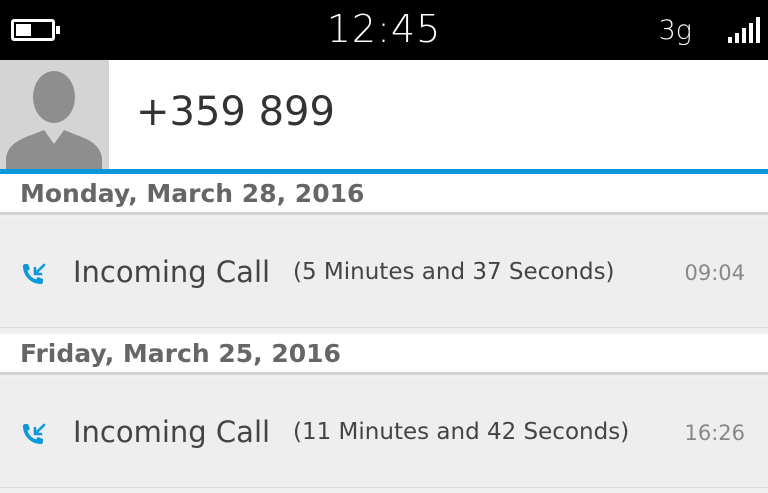 This screenshot has height=493, width=768. What do you see at coordinates (235, 112) in the screenshot?
I see `contact-number: +359 899` at bounding box center [235, 112].